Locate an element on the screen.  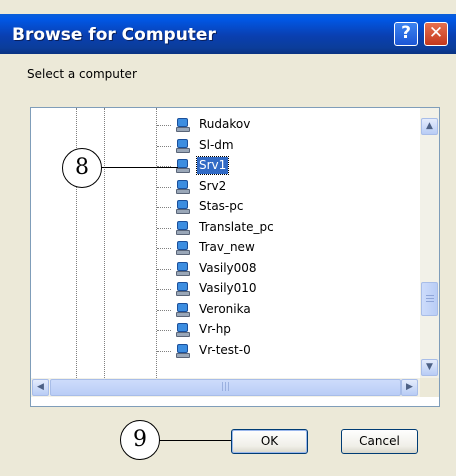
tree-item-label: Rudakov is located at coordinates (225, 124).